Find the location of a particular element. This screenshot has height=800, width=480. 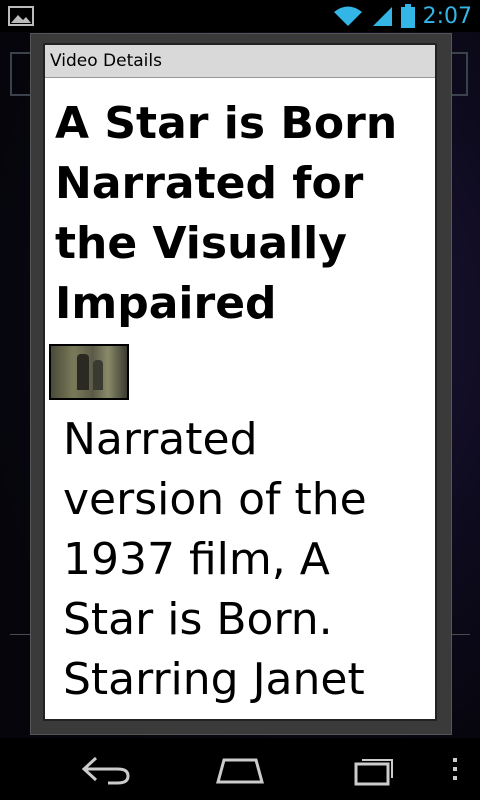

battery-icon is located at coordinates (407, 16).